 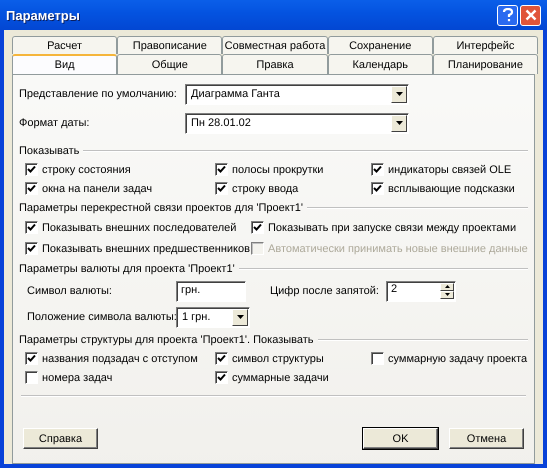 What do you see at coordinates (383, 227) in the screenshot?
I see `checkbox: Показывать при запуске связи между проектами` at bounding box center [383, 227].